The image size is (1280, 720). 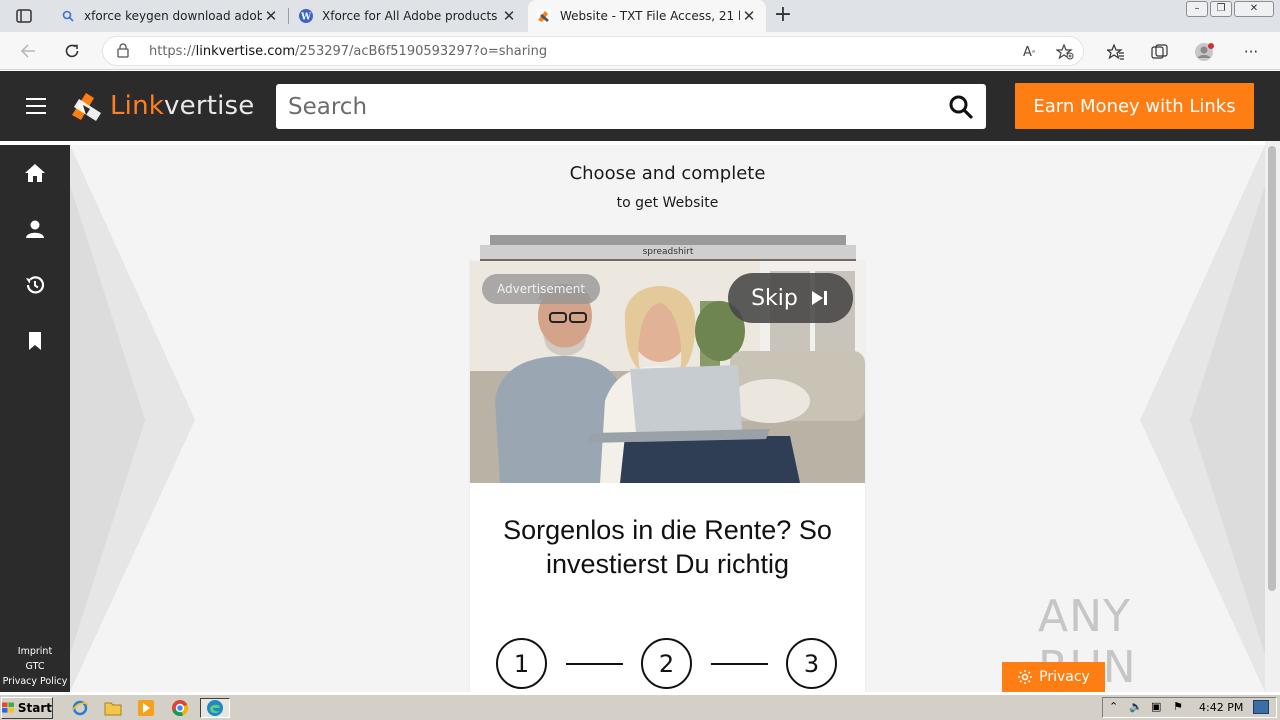 I want to click on progress-steps: 1 2 3, so click(x=667, y=664).